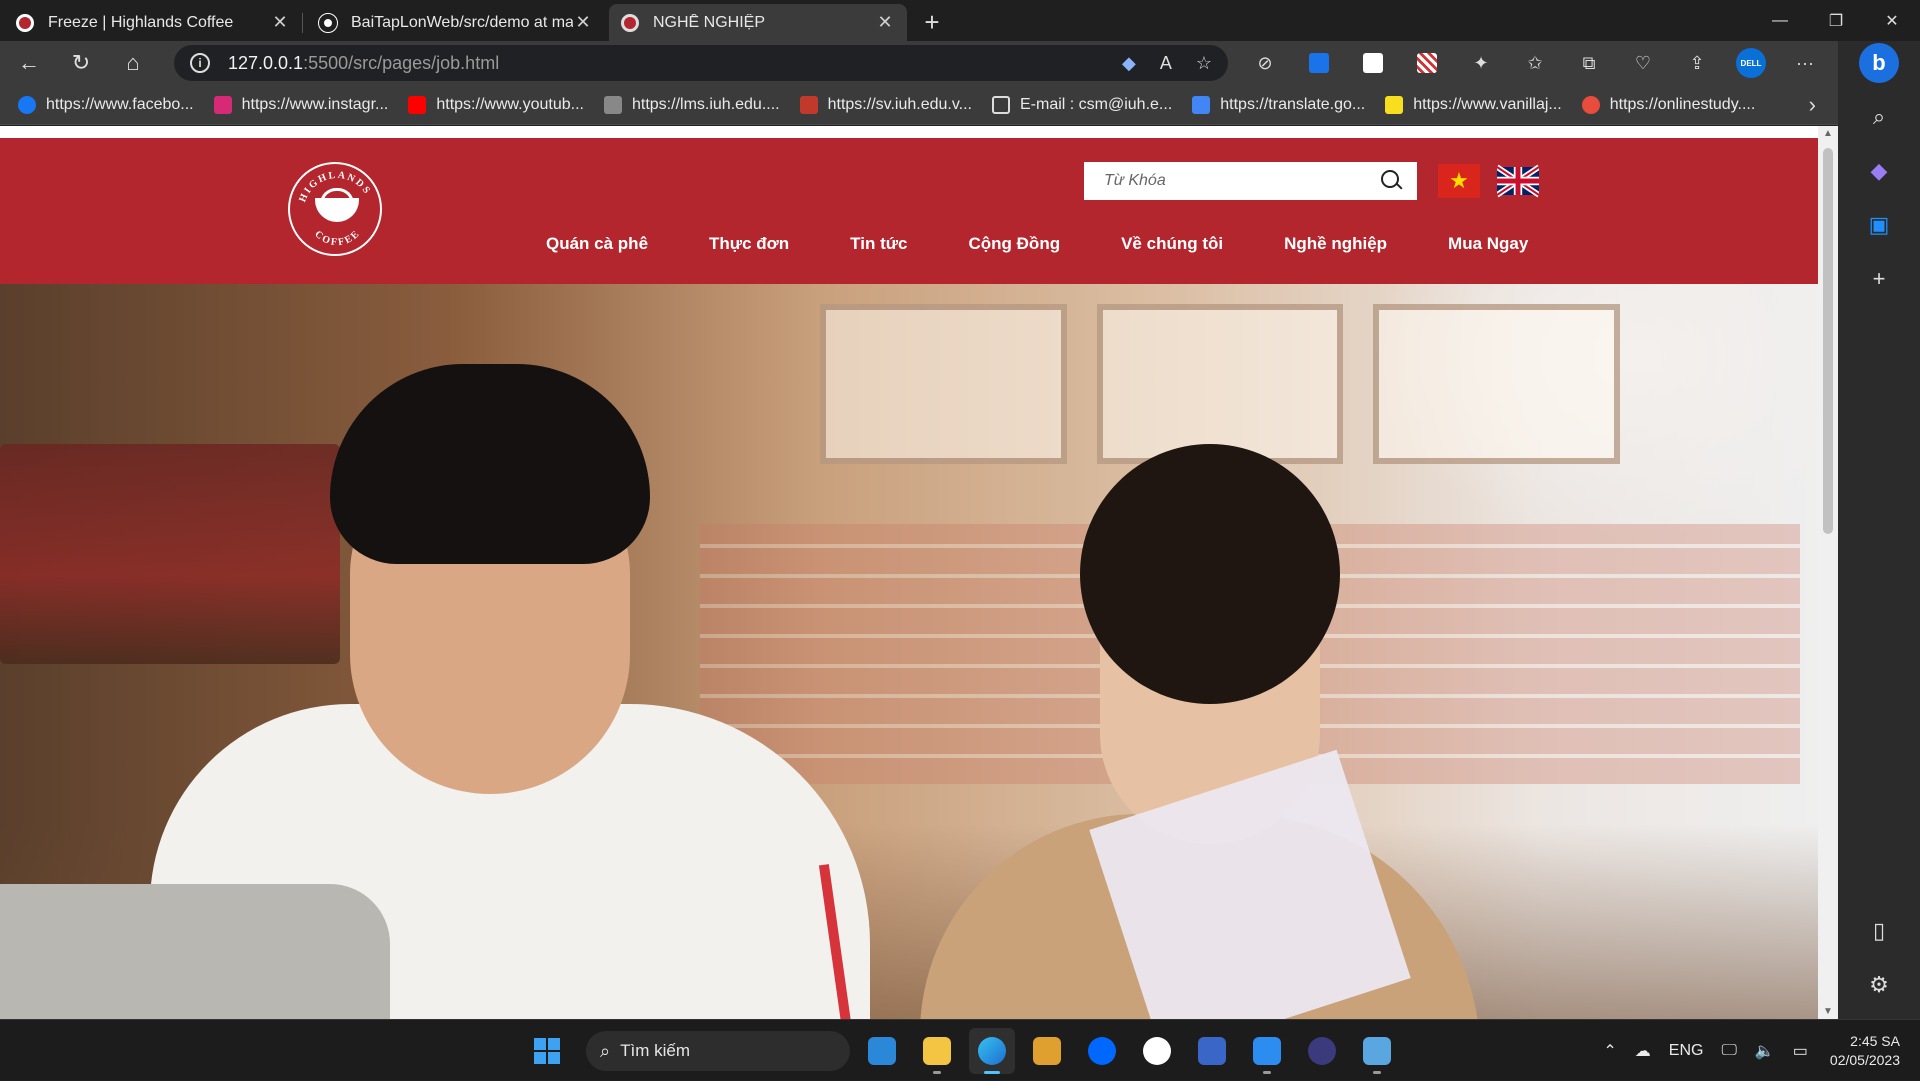 The height and width of the screenshot is (1081, 1920). Describe the element at coordinates (1459, 181) in the screenshot. I see `vietnam-flag-icon: ★` at that location.